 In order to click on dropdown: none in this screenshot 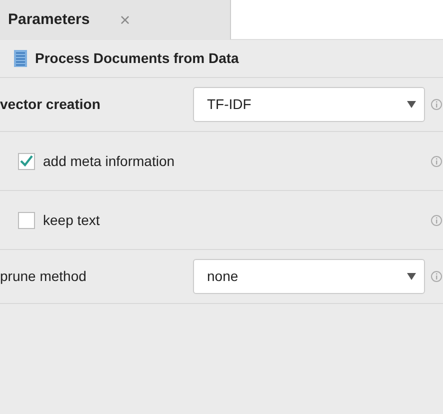, I will do `click(309, 276)`.